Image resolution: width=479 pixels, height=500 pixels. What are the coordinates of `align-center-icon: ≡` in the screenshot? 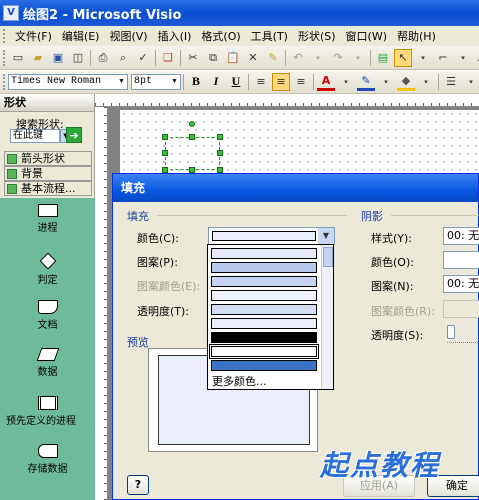 It's located at (281, 81).